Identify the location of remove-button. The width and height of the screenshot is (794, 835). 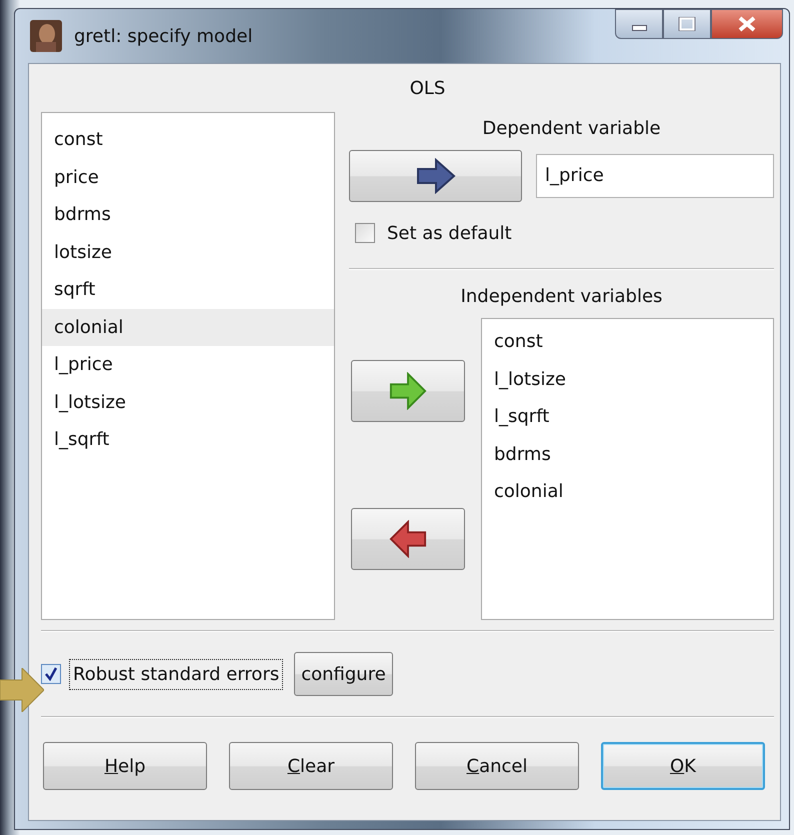
(408, 539).